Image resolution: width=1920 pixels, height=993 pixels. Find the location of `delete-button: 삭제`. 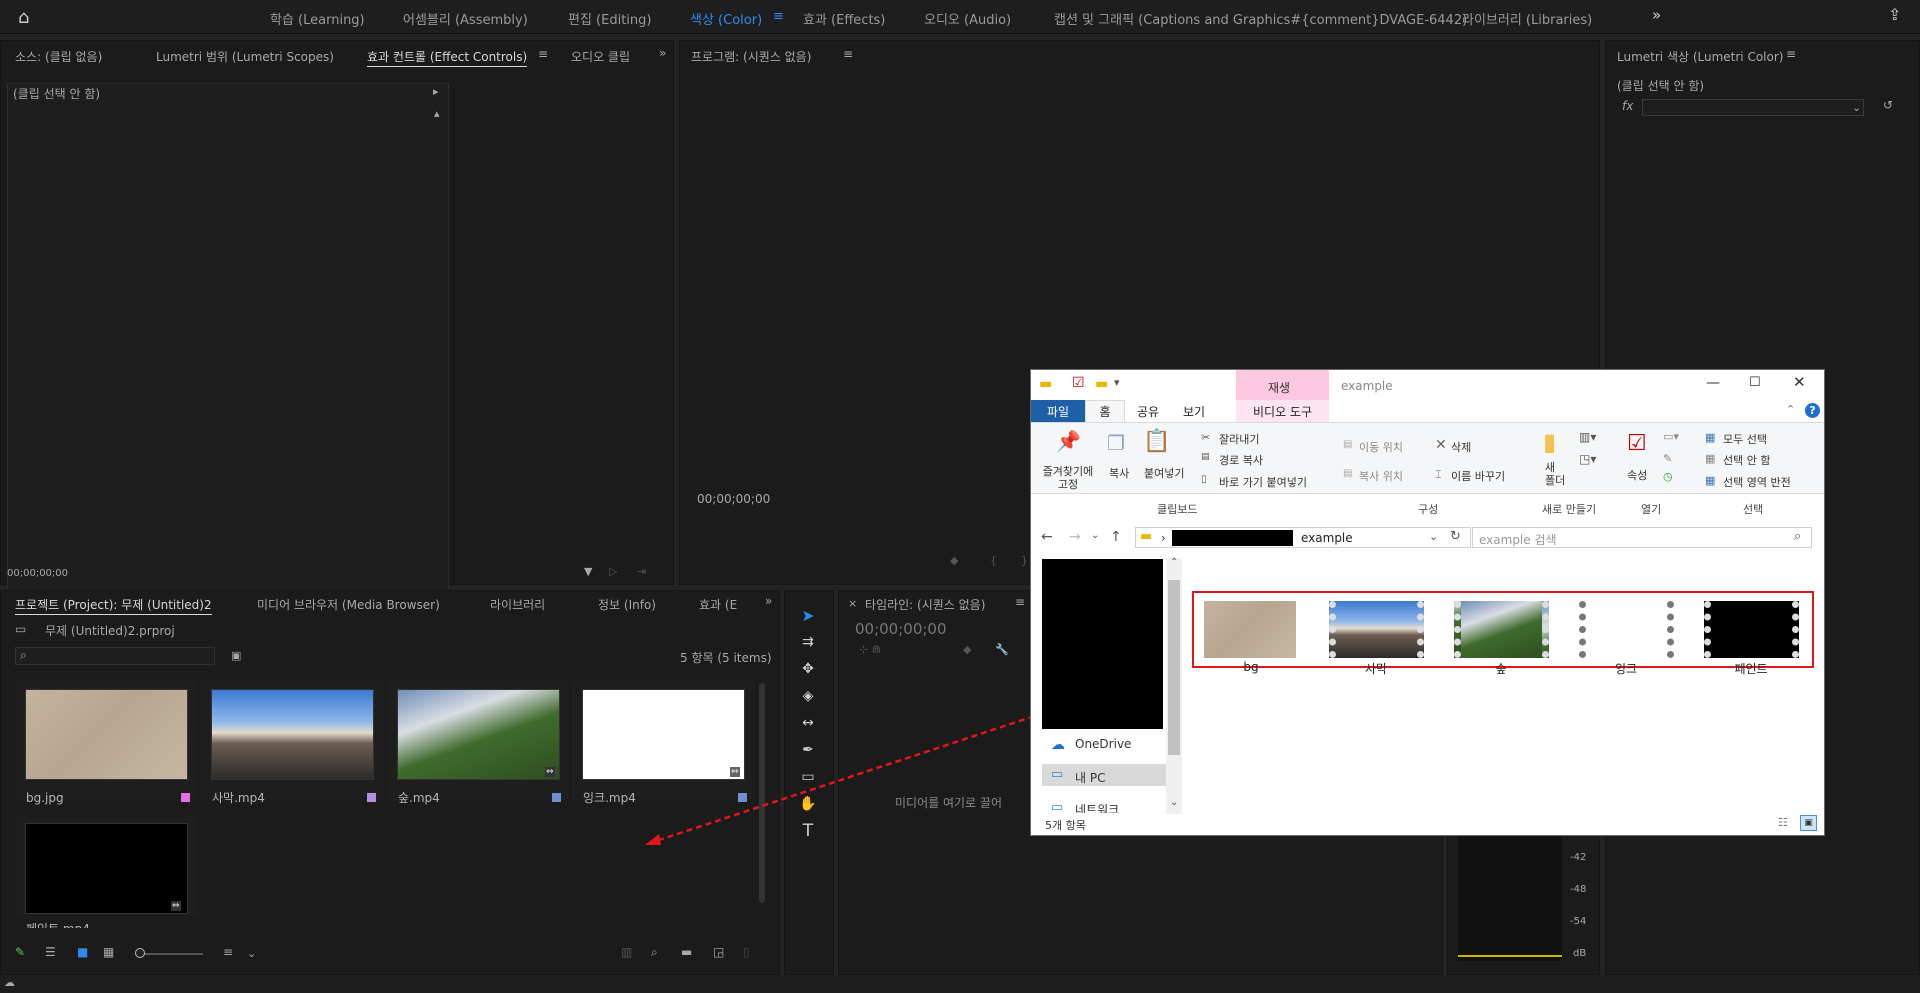

delete-button: 삭제 is located at coordinates (1461, 447).